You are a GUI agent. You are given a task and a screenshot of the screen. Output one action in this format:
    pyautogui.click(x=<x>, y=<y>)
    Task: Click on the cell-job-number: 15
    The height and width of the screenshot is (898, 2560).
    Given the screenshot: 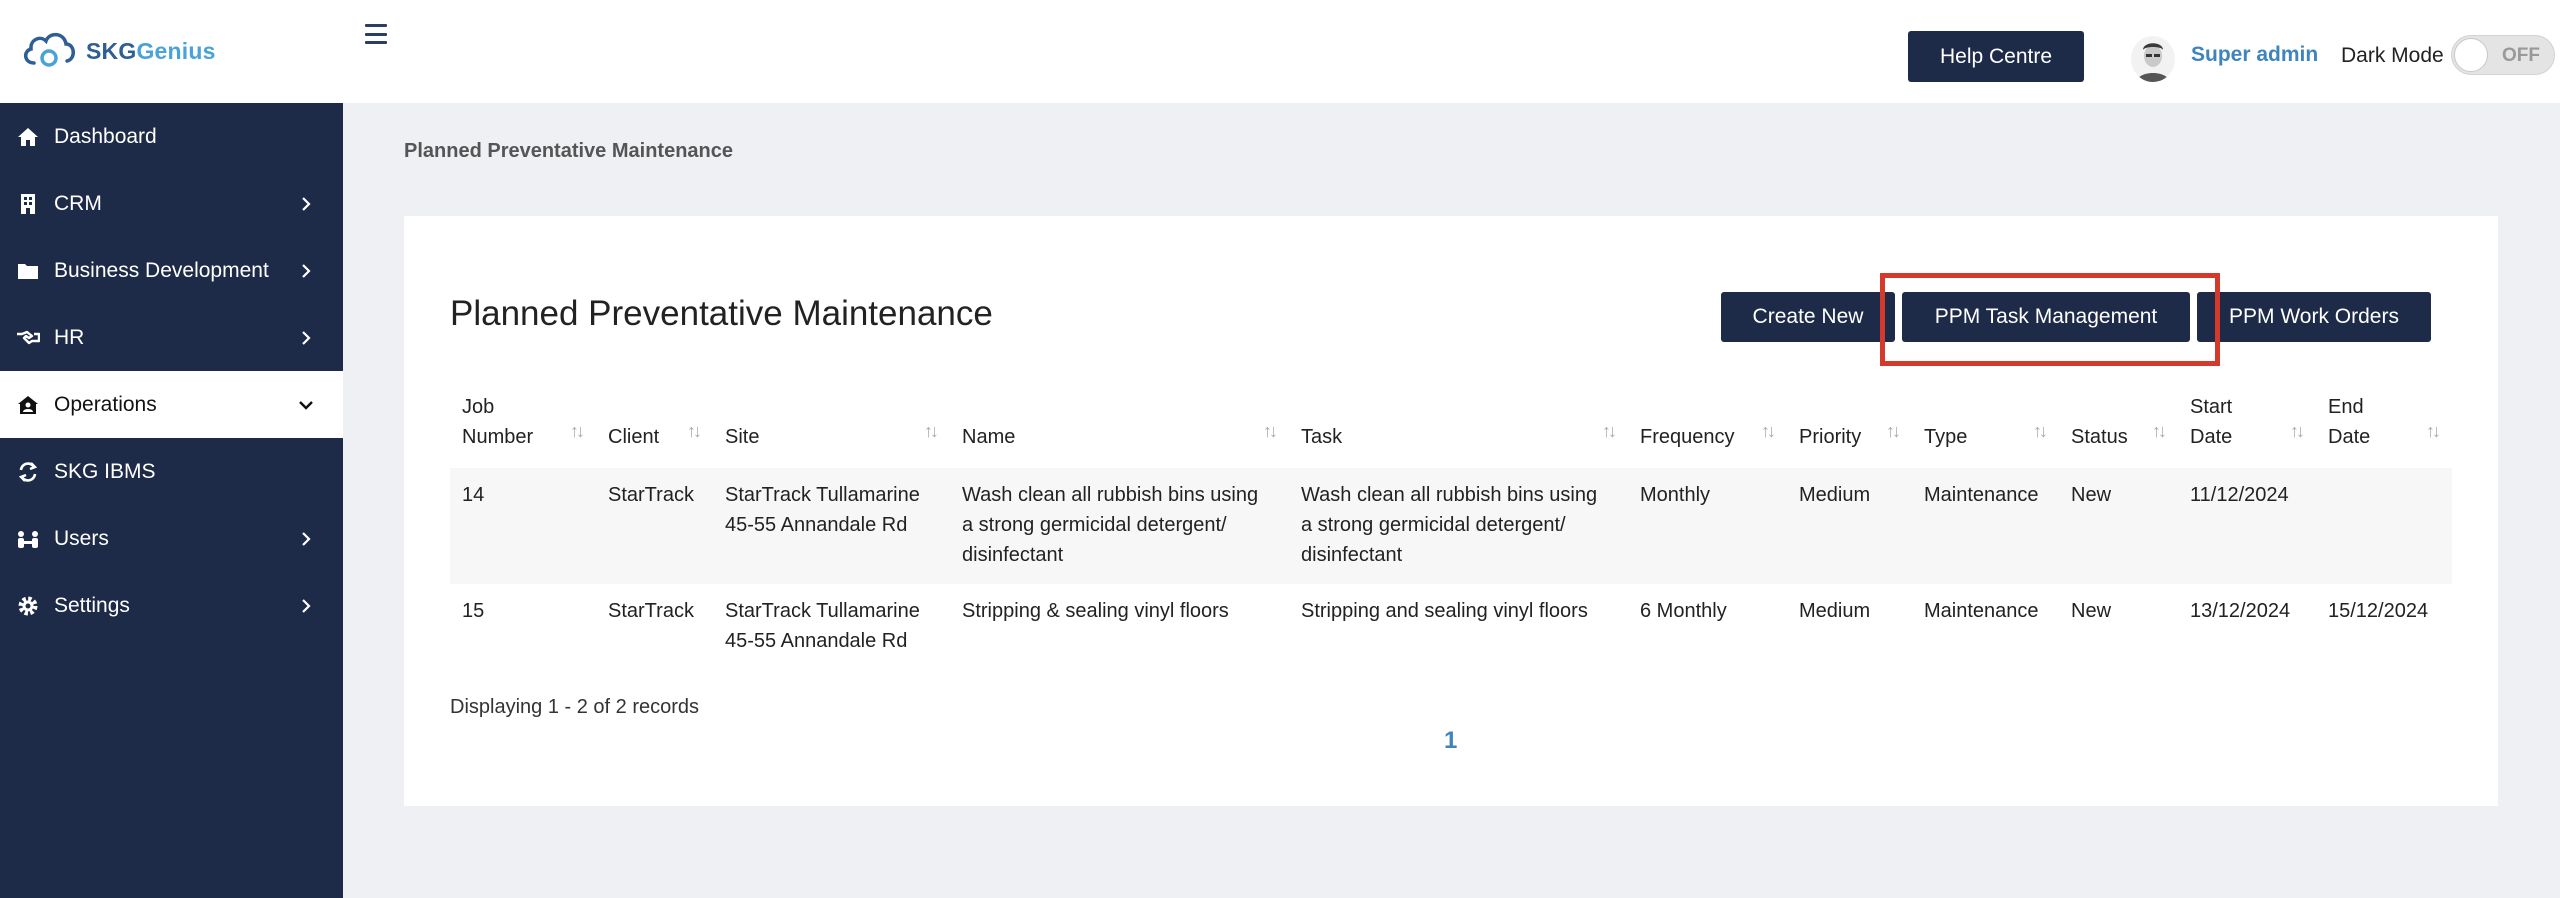 What is the action you would take?
    pyautogui.click(x=473, y=611)
    